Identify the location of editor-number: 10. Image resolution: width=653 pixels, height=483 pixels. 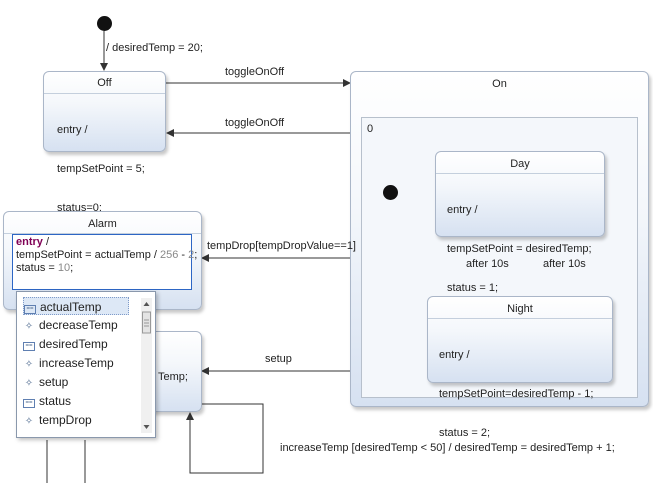
(64, 268).